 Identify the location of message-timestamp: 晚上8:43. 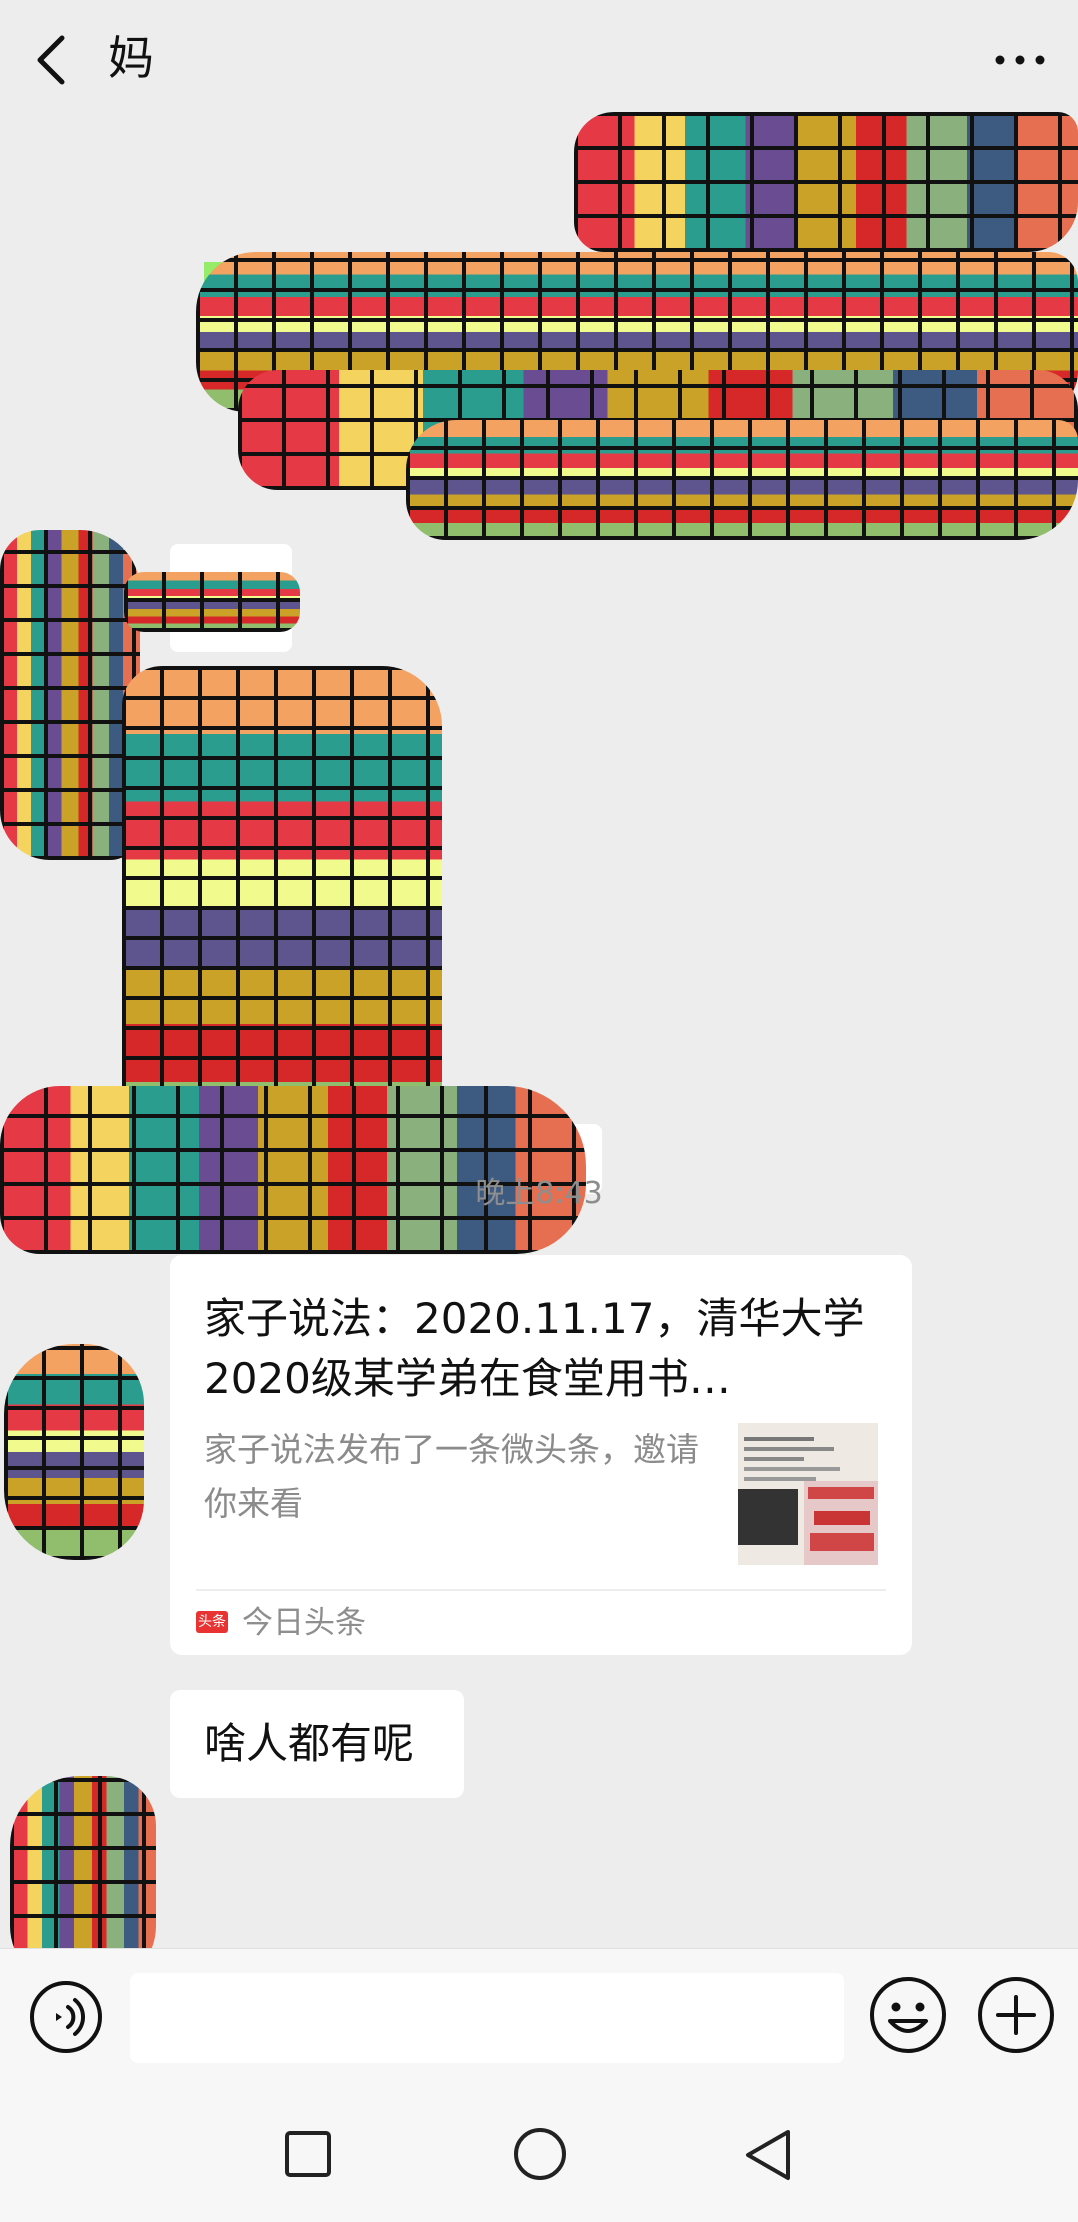
(539, 1193).